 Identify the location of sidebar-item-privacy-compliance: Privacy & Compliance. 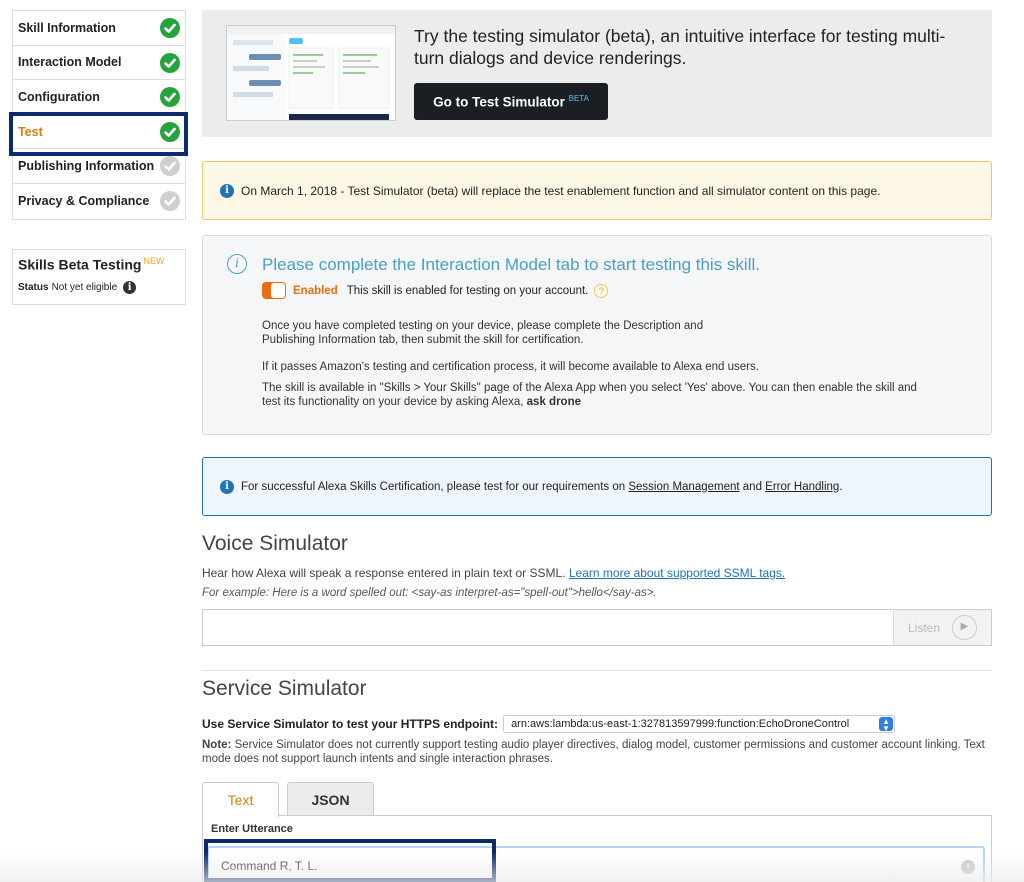
(99, 201).